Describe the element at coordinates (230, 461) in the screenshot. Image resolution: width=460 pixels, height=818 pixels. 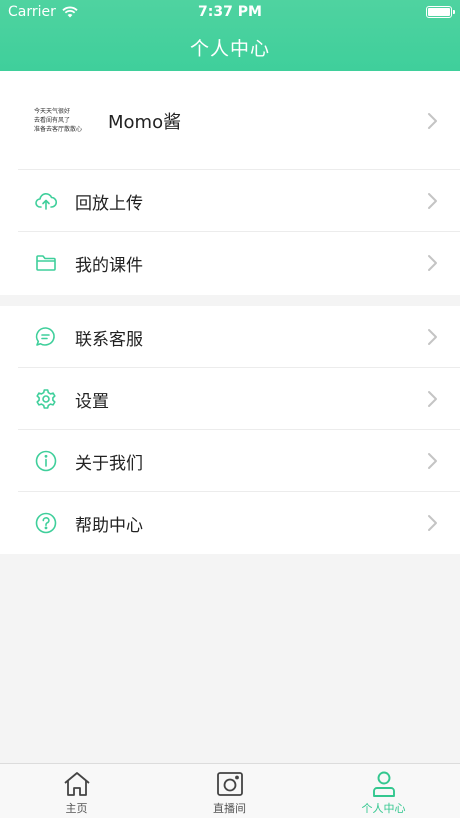
I see `menu-item-about-us: 关于我们` at that location.